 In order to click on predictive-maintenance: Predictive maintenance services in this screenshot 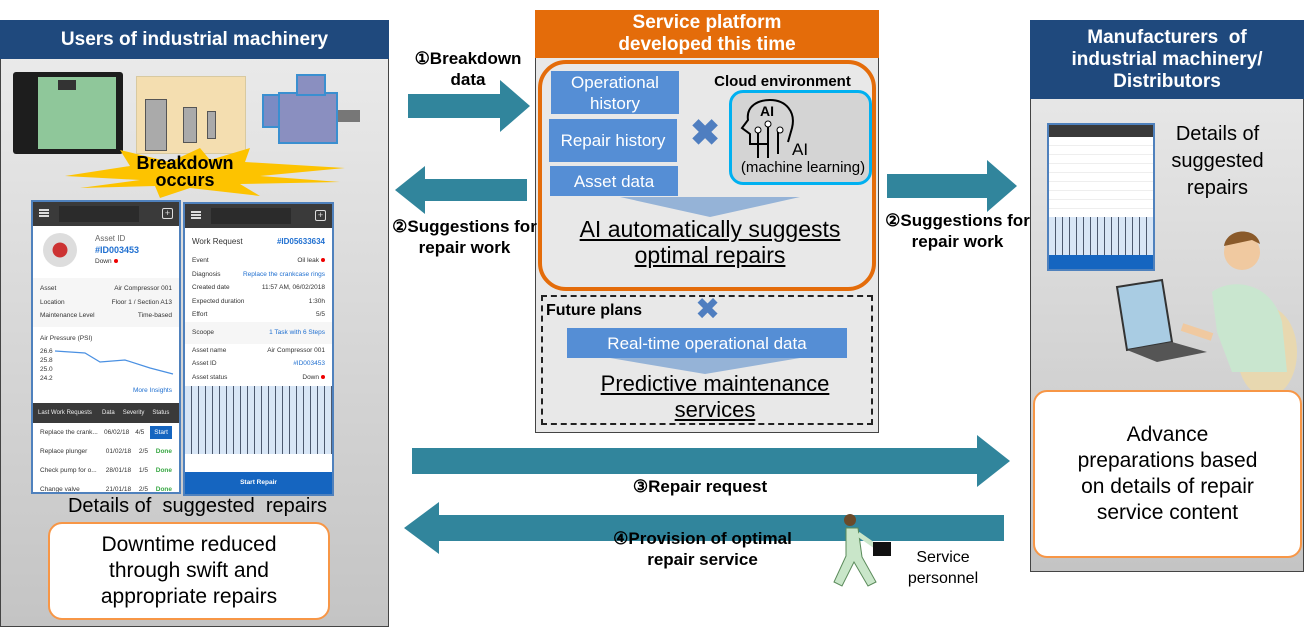, I will do `click(715, 396)`.